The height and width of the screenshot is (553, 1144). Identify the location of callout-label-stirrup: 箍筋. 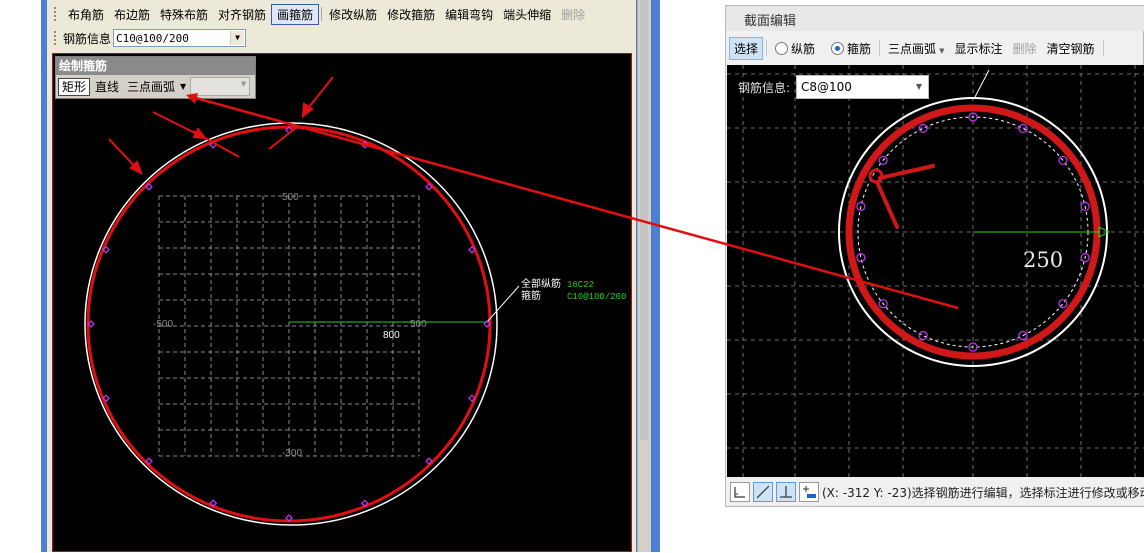
(531, 295).